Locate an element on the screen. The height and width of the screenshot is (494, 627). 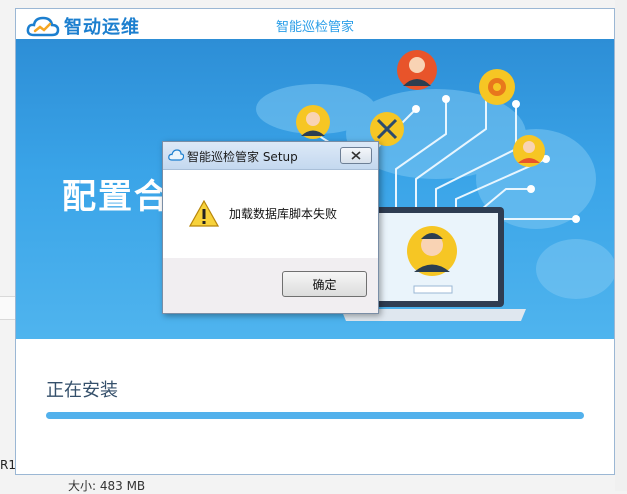
dialog-close-button is located at coordinates (356, 155).